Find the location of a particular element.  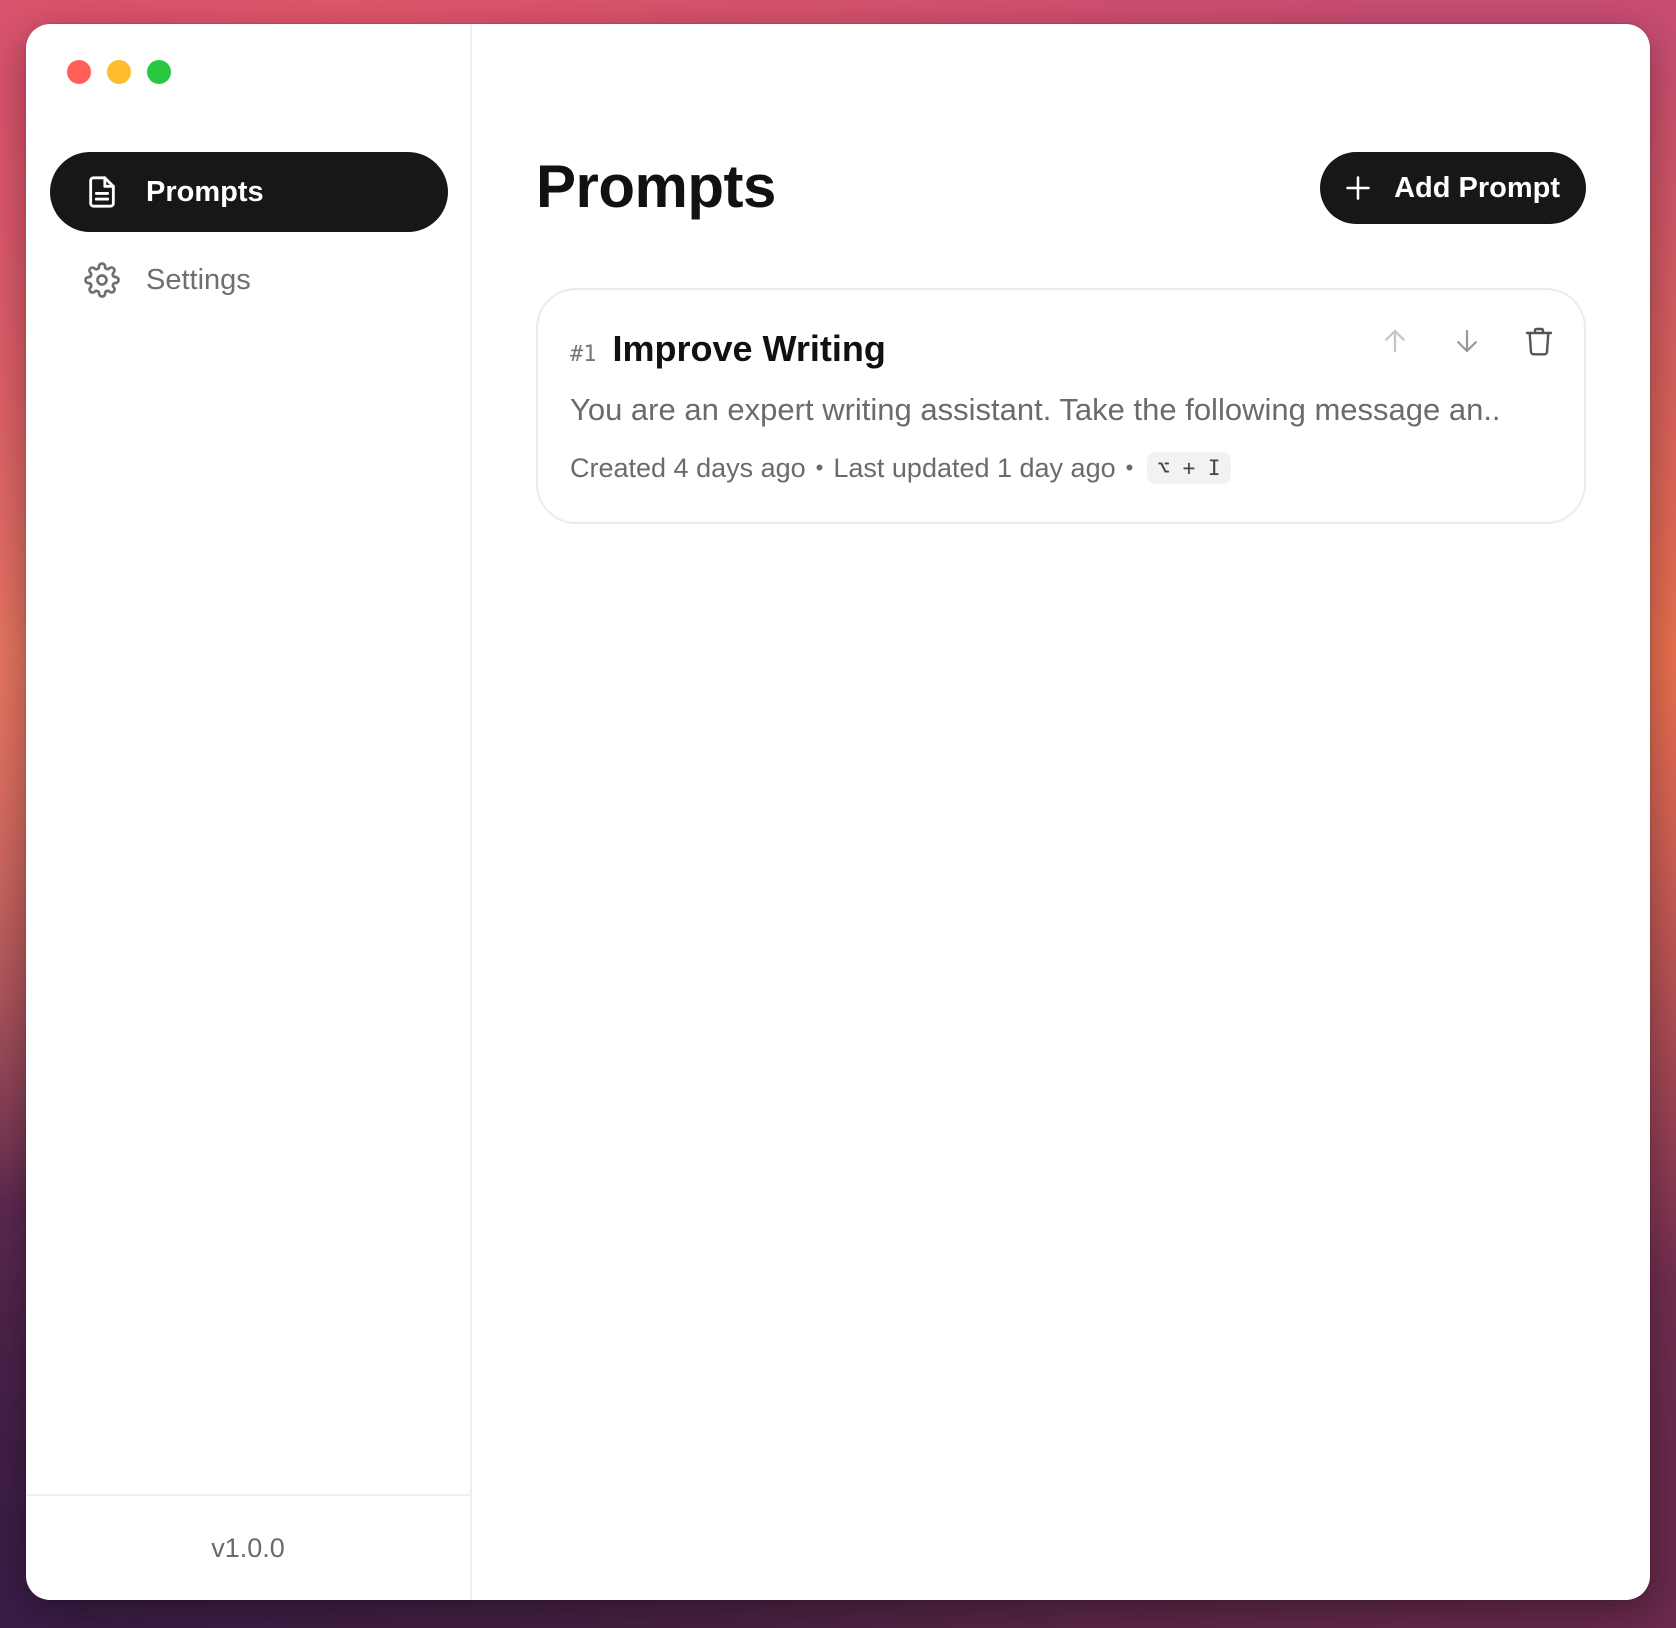

version-label: v1.0.0 is located at coordinates (248, 1547).